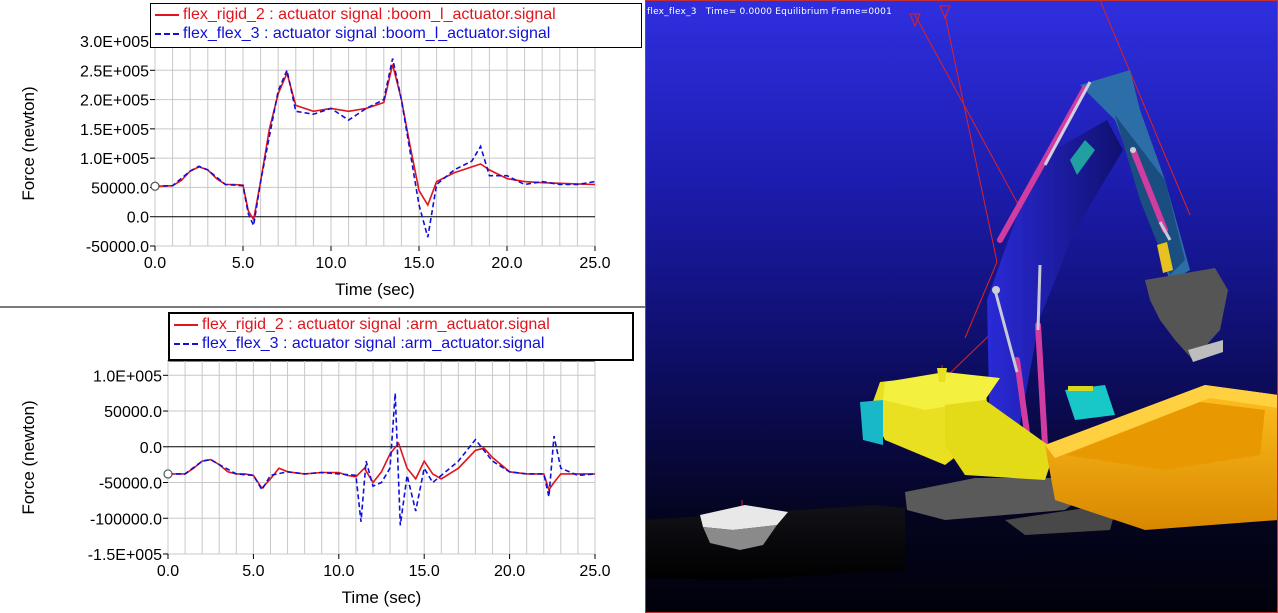 Image resolution: width=1278 pixels, height=613 pixels. What do you see at coordinates (862, 12) in the screenshot?
I see `frame-counter: Frame=0001` at bounding box center [862, 12].